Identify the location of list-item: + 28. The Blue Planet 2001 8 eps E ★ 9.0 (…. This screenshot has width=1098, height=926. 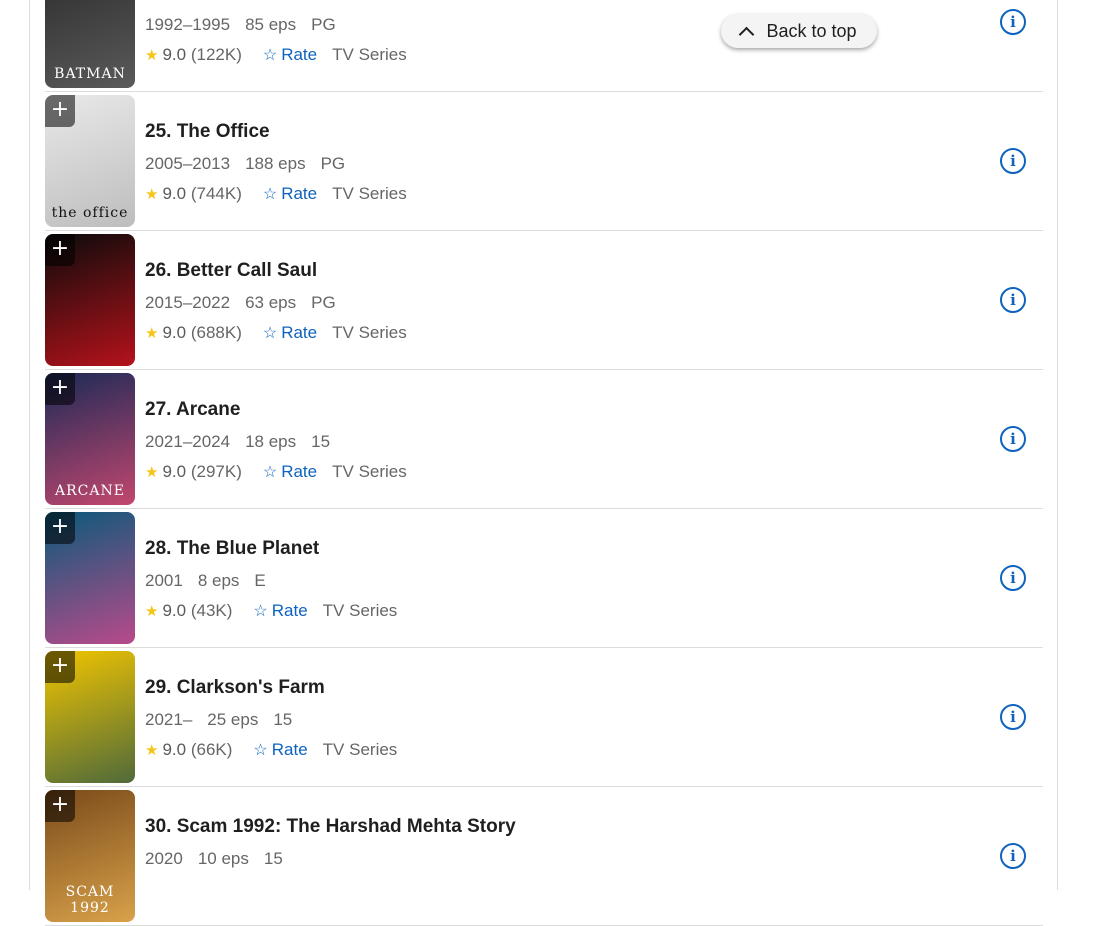
(544, 578).